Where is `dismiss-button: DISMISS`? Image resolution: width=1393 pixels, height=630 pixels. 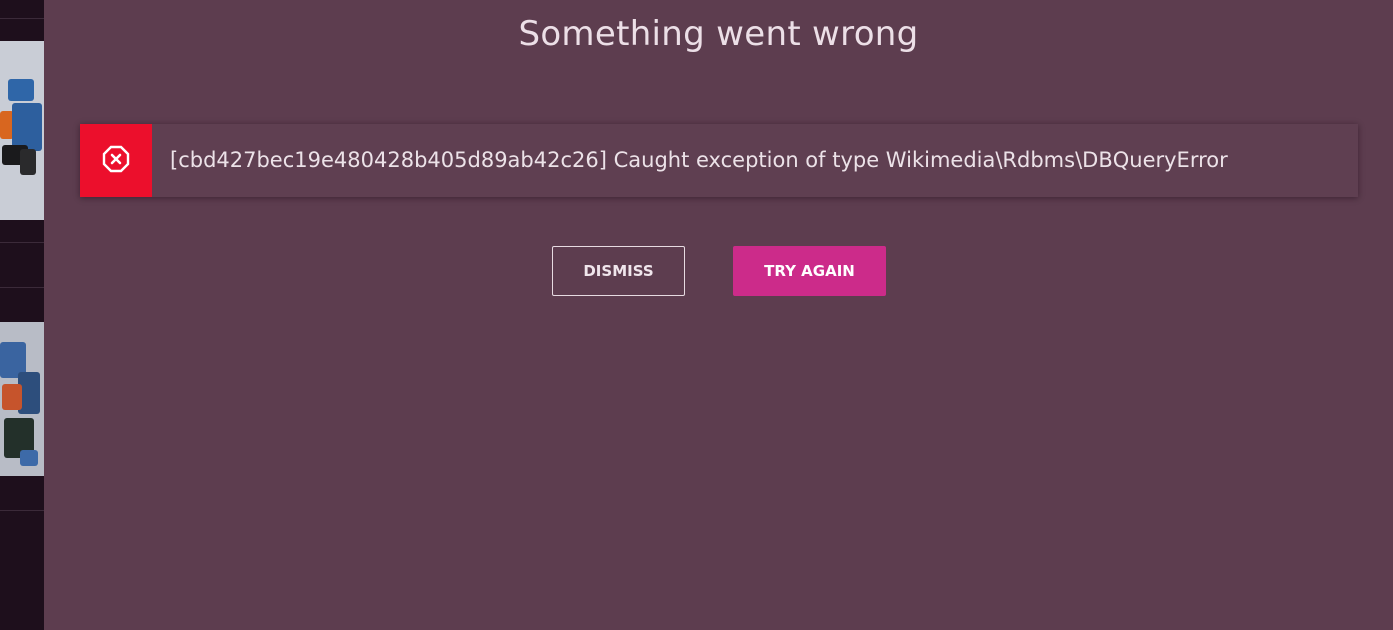 dismiss-button: DISMISS is located at coordinates (618, 271).